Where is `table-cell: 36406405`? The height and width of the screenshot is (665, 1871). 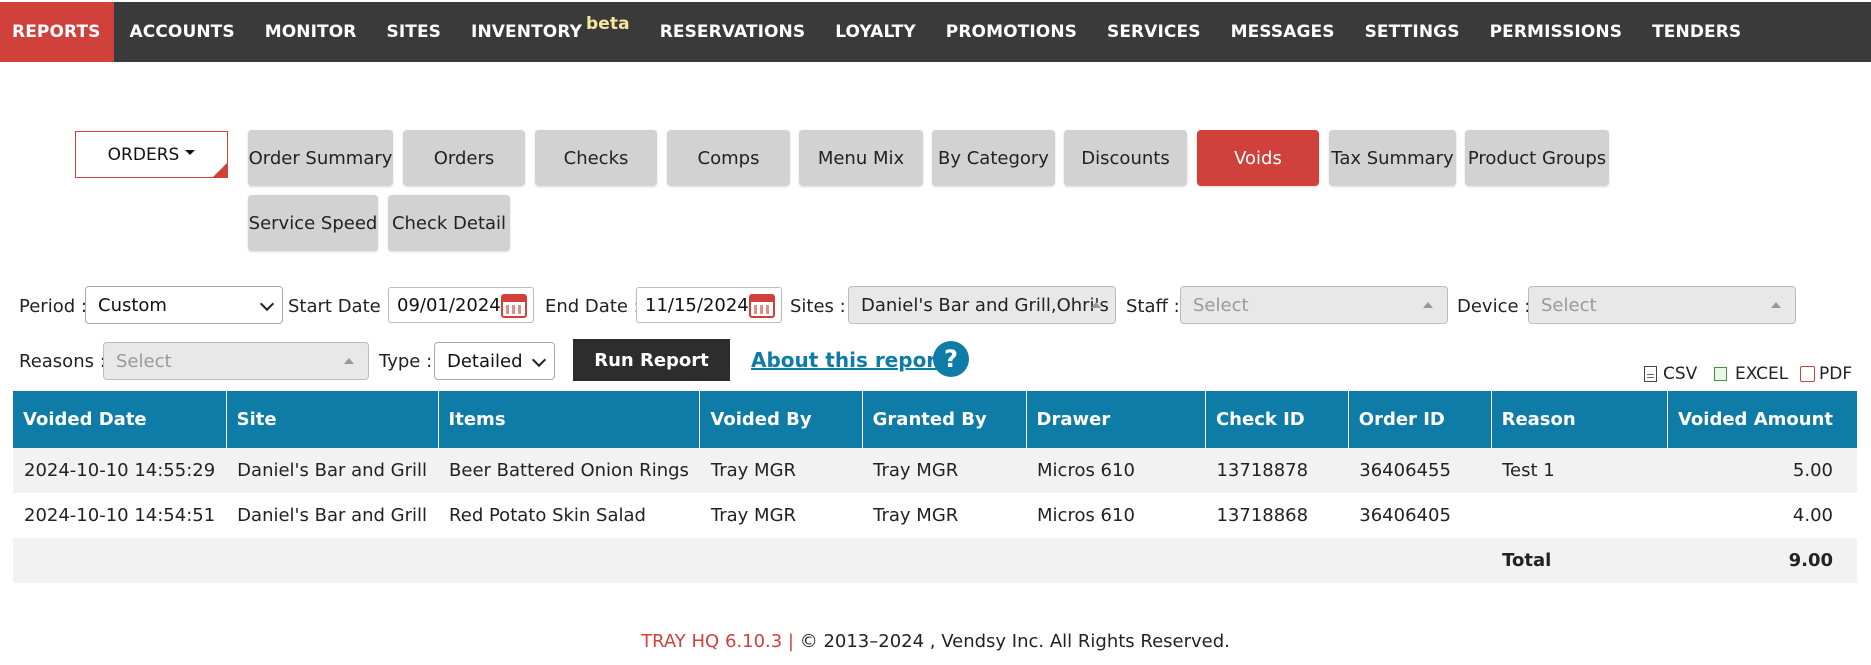
table-cell: 36406405 is located at coordinates (1405, 515).